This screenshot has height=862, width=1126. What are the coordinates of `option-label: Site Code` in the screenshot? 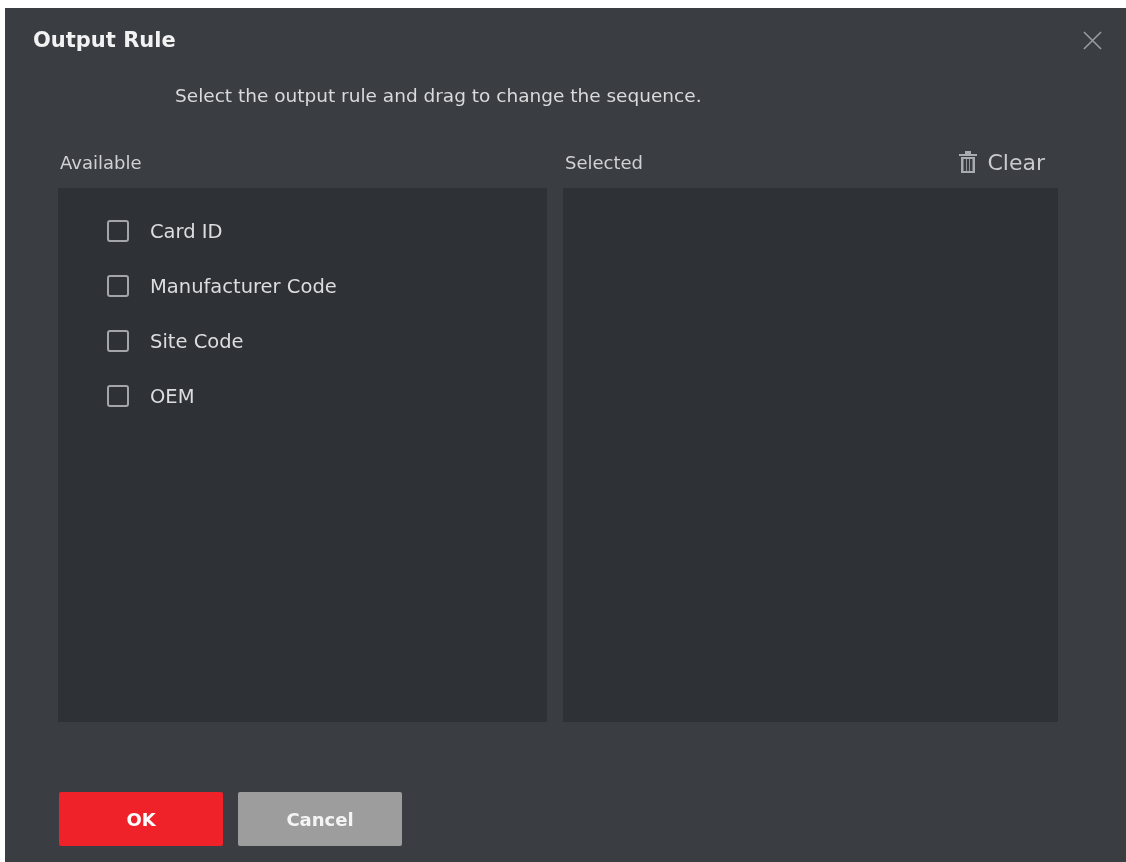 It's located at (197, 341).